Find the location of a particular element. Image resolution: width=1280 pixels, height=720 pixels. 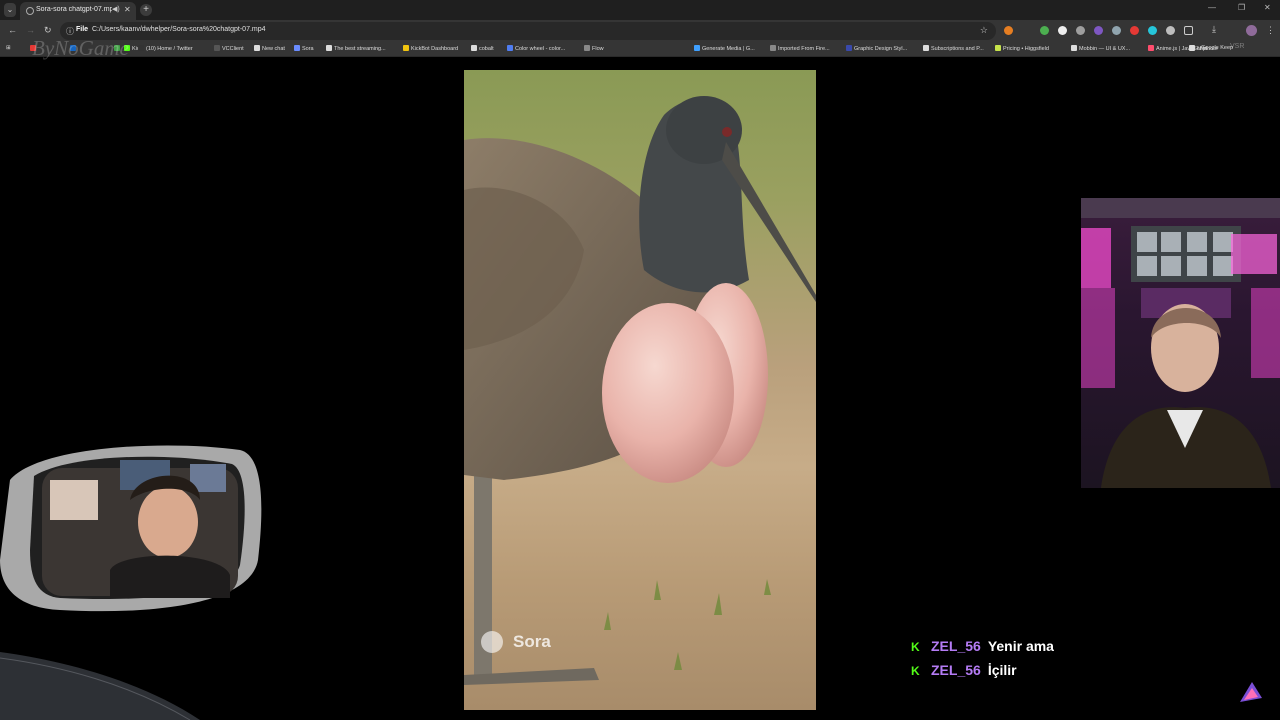

streamer-webcam is located at coordinates (1180, 343).